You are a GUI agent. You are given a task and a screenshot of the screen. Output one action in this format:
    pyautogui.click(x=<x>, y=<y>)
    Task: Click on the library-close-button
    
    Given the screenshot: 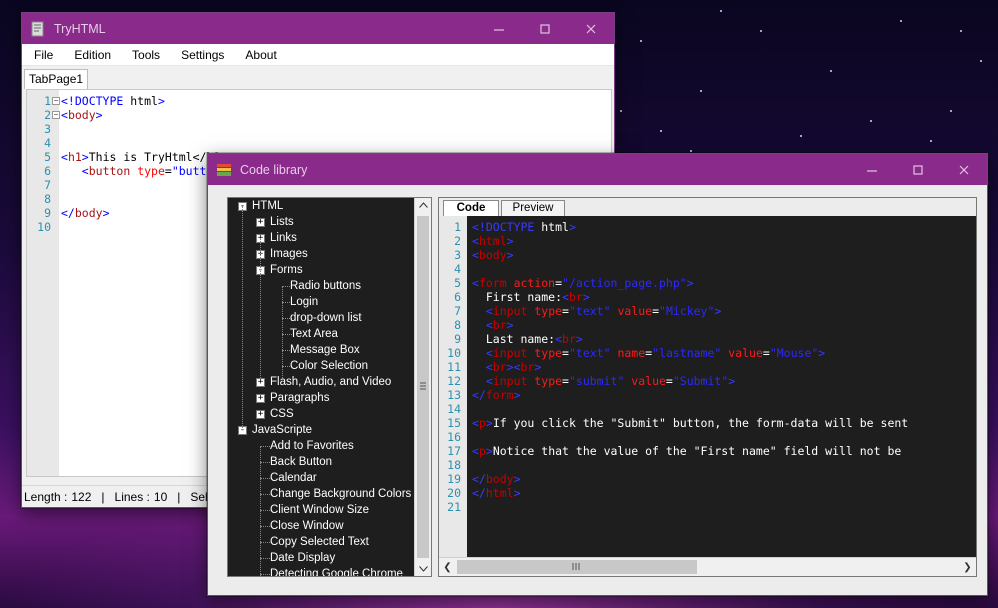 What is the action you would take?
    pyautogui.click(x=964, y=169)
    